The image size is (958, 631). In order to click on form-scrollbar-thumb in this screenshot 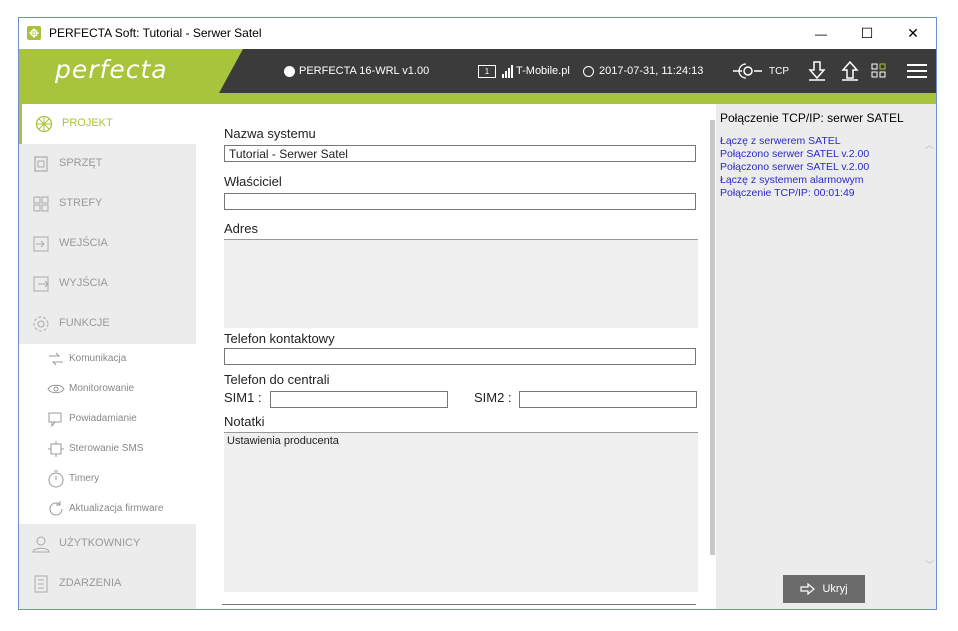, I will do `click(712, 337)`.